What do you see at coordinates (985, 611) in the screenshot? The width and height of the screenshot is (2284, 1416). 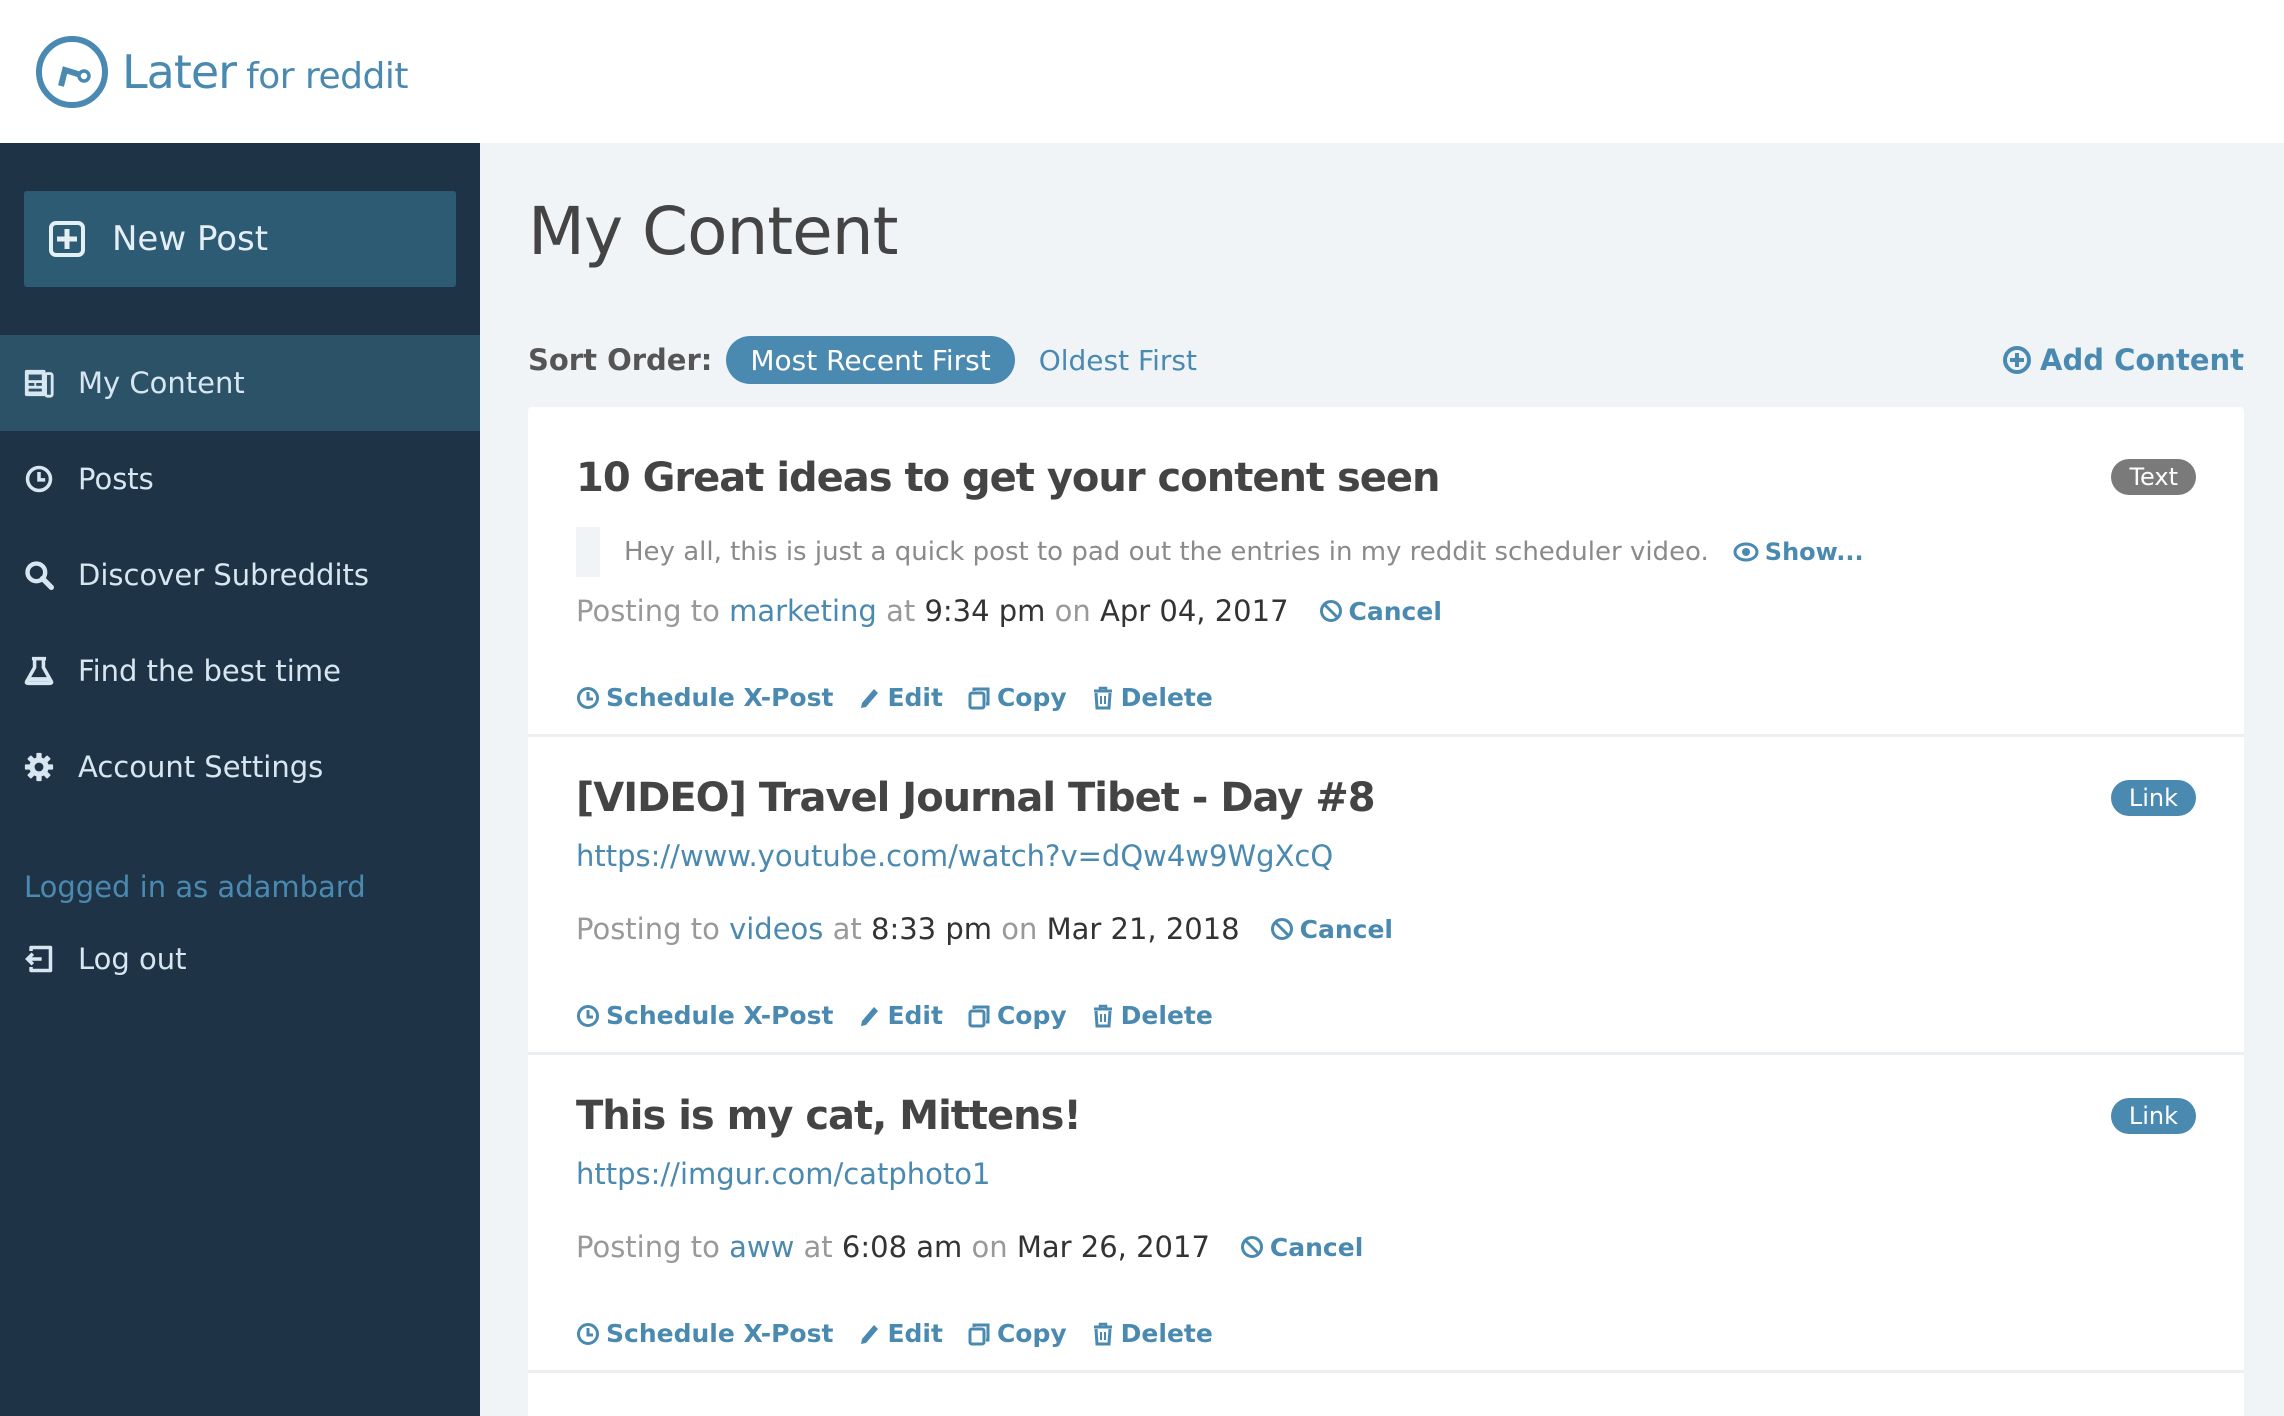 I see `post-time: 9:34 pm` at bounding box center [985, 611].